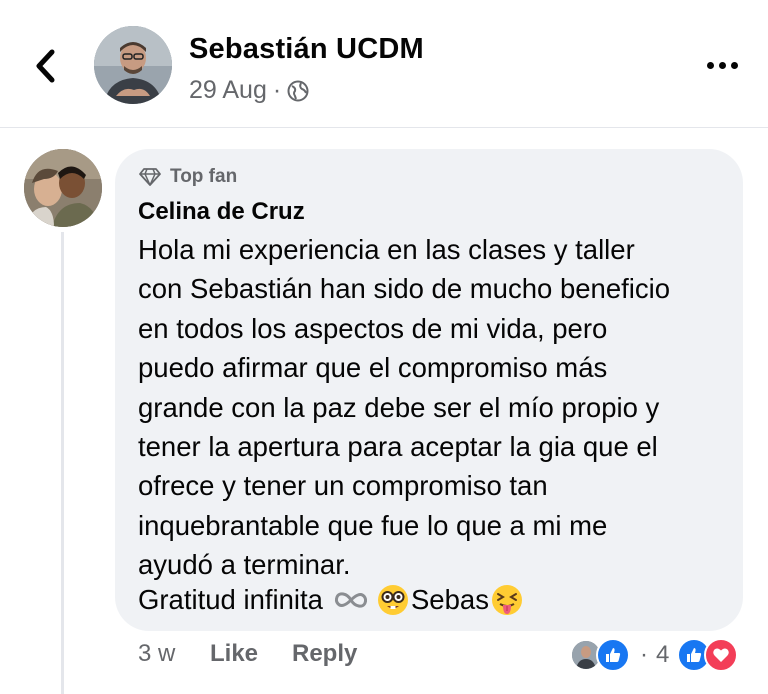 The image size is (768, 694). What do you see at coordinates (204, 176) in the screenshot?
I see `badge-label: Top fan` at bounding box center [204, 176].